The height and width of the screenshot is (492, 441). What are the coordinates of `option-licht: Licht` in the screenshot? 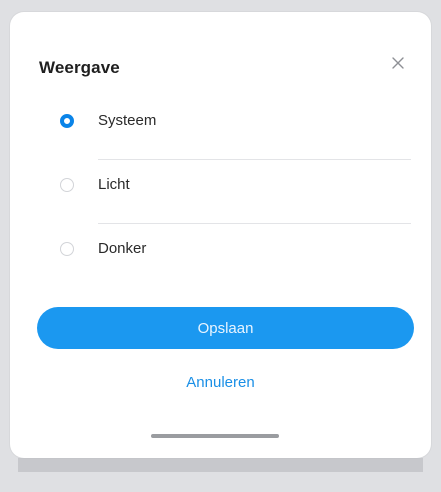 It's located at (220, 192).